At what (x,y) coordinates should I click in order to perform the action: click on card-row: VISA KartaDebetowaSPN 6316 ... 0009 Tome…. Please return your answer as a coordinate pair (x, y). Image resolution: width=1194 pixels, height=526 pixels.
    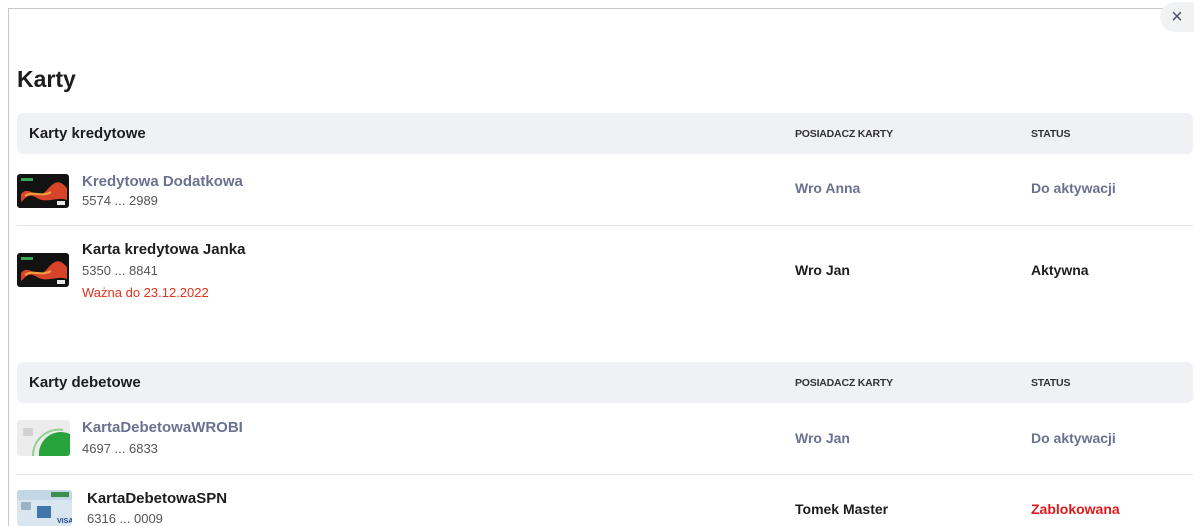
    Looking at the image, I should click on (605, 500).